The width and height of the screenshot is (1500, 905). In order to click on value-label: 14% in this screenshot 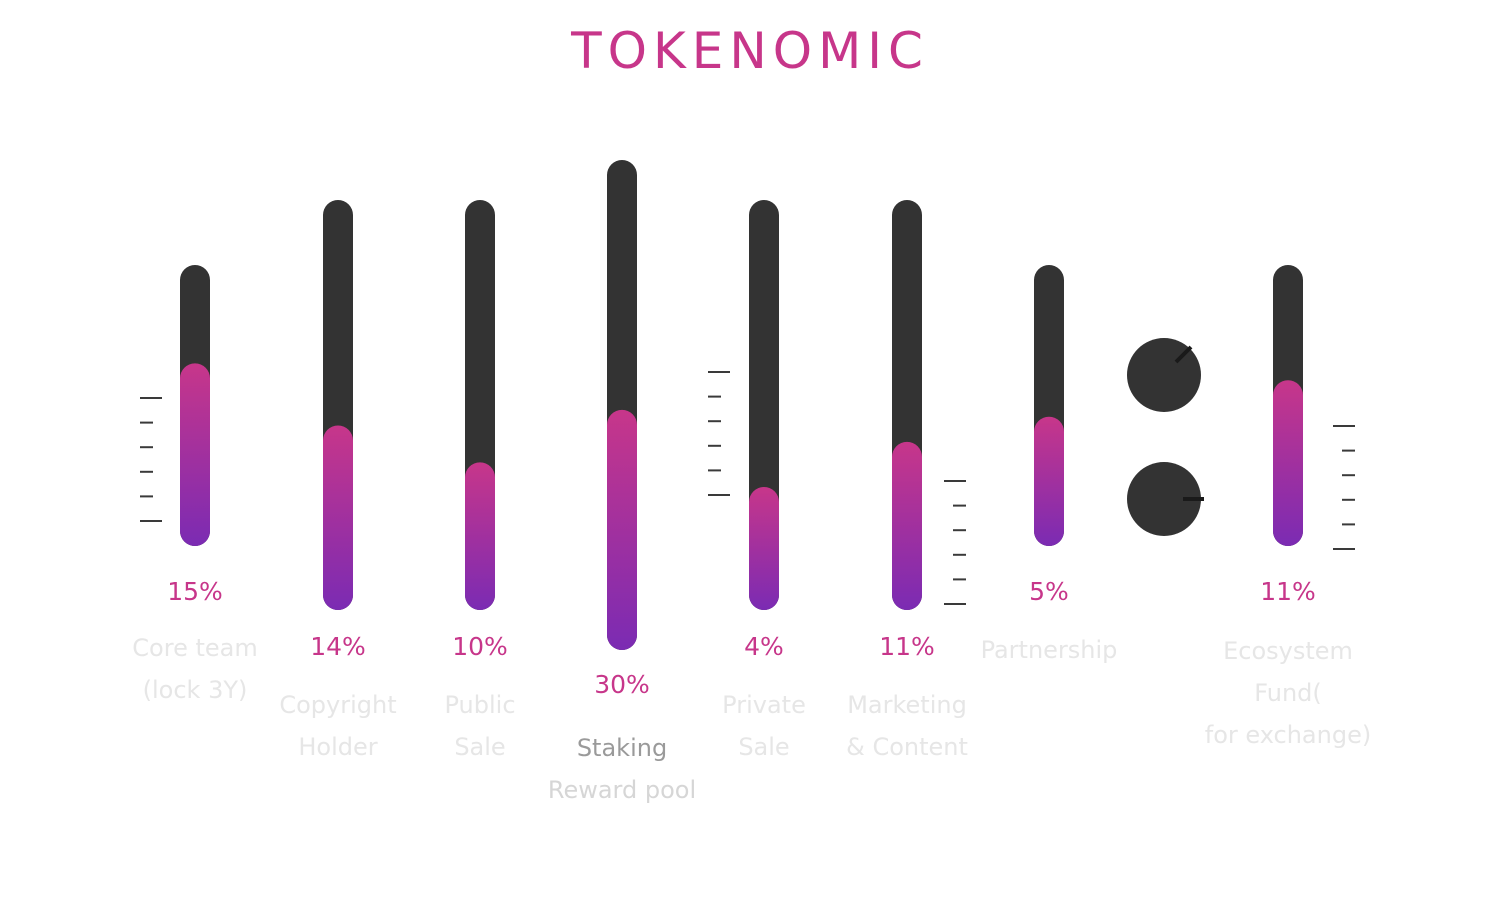, I will do `click(338, 646)`.